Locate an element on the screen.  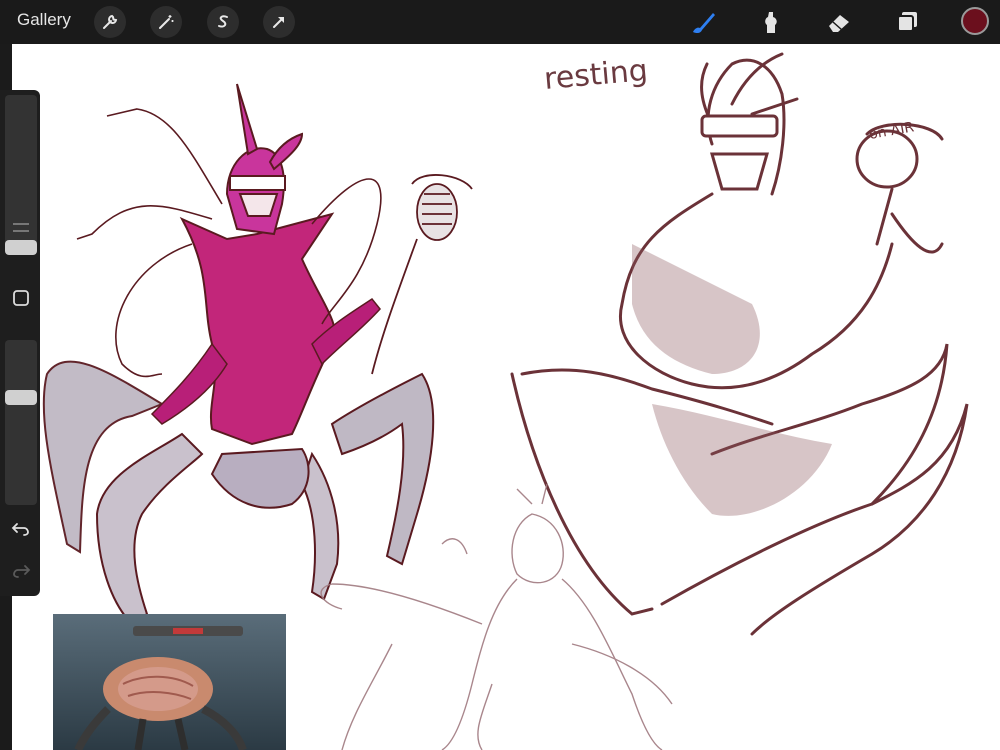
undo-icon is located at coordinates (20, 529).